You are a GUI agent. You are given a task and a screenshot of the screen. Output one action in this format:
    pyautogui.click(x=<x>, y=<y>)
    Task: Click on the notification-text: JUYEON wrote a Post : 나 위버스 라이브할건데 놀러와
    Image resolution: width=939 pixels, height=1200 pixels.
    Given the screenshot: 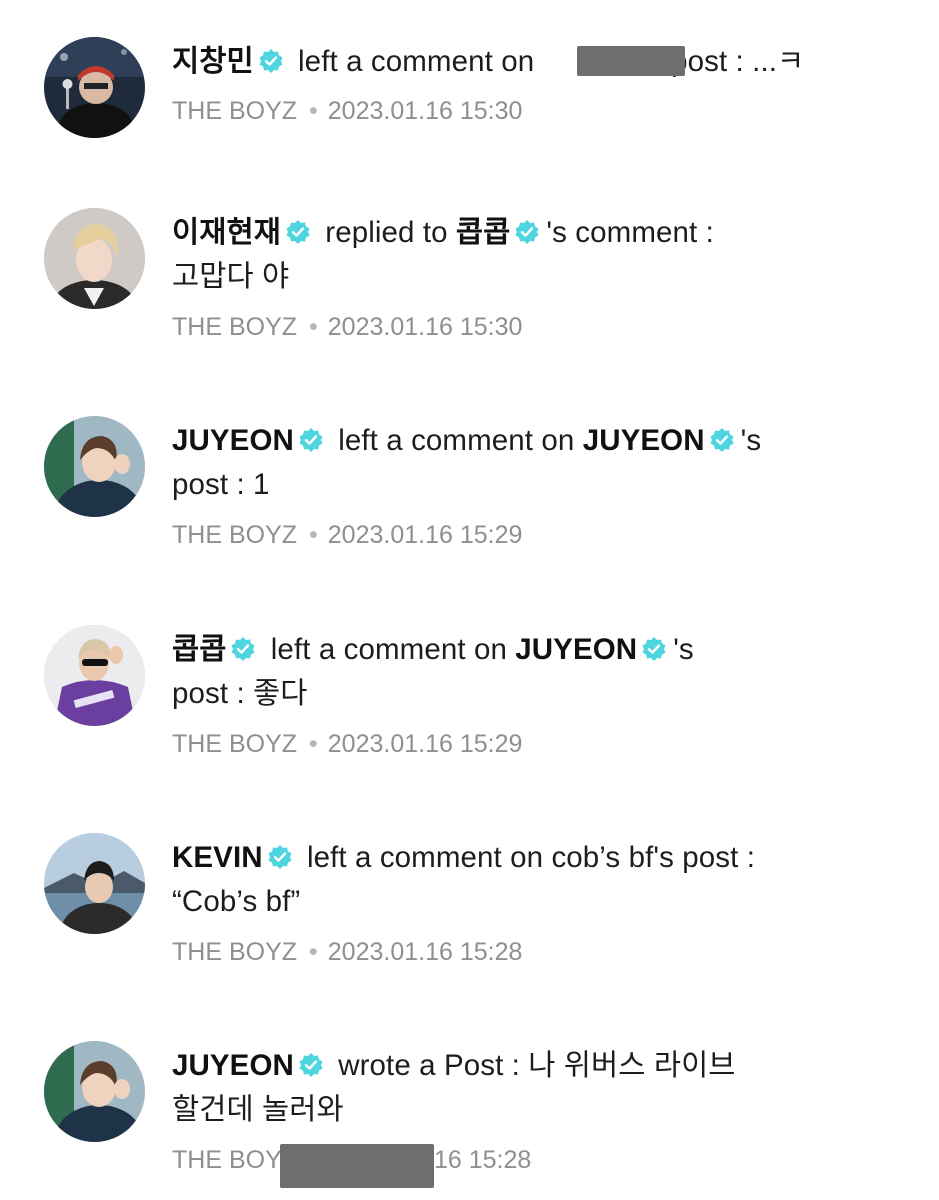 What is the action you would take?
    pyautogui.click(x=522, y=1088)
    